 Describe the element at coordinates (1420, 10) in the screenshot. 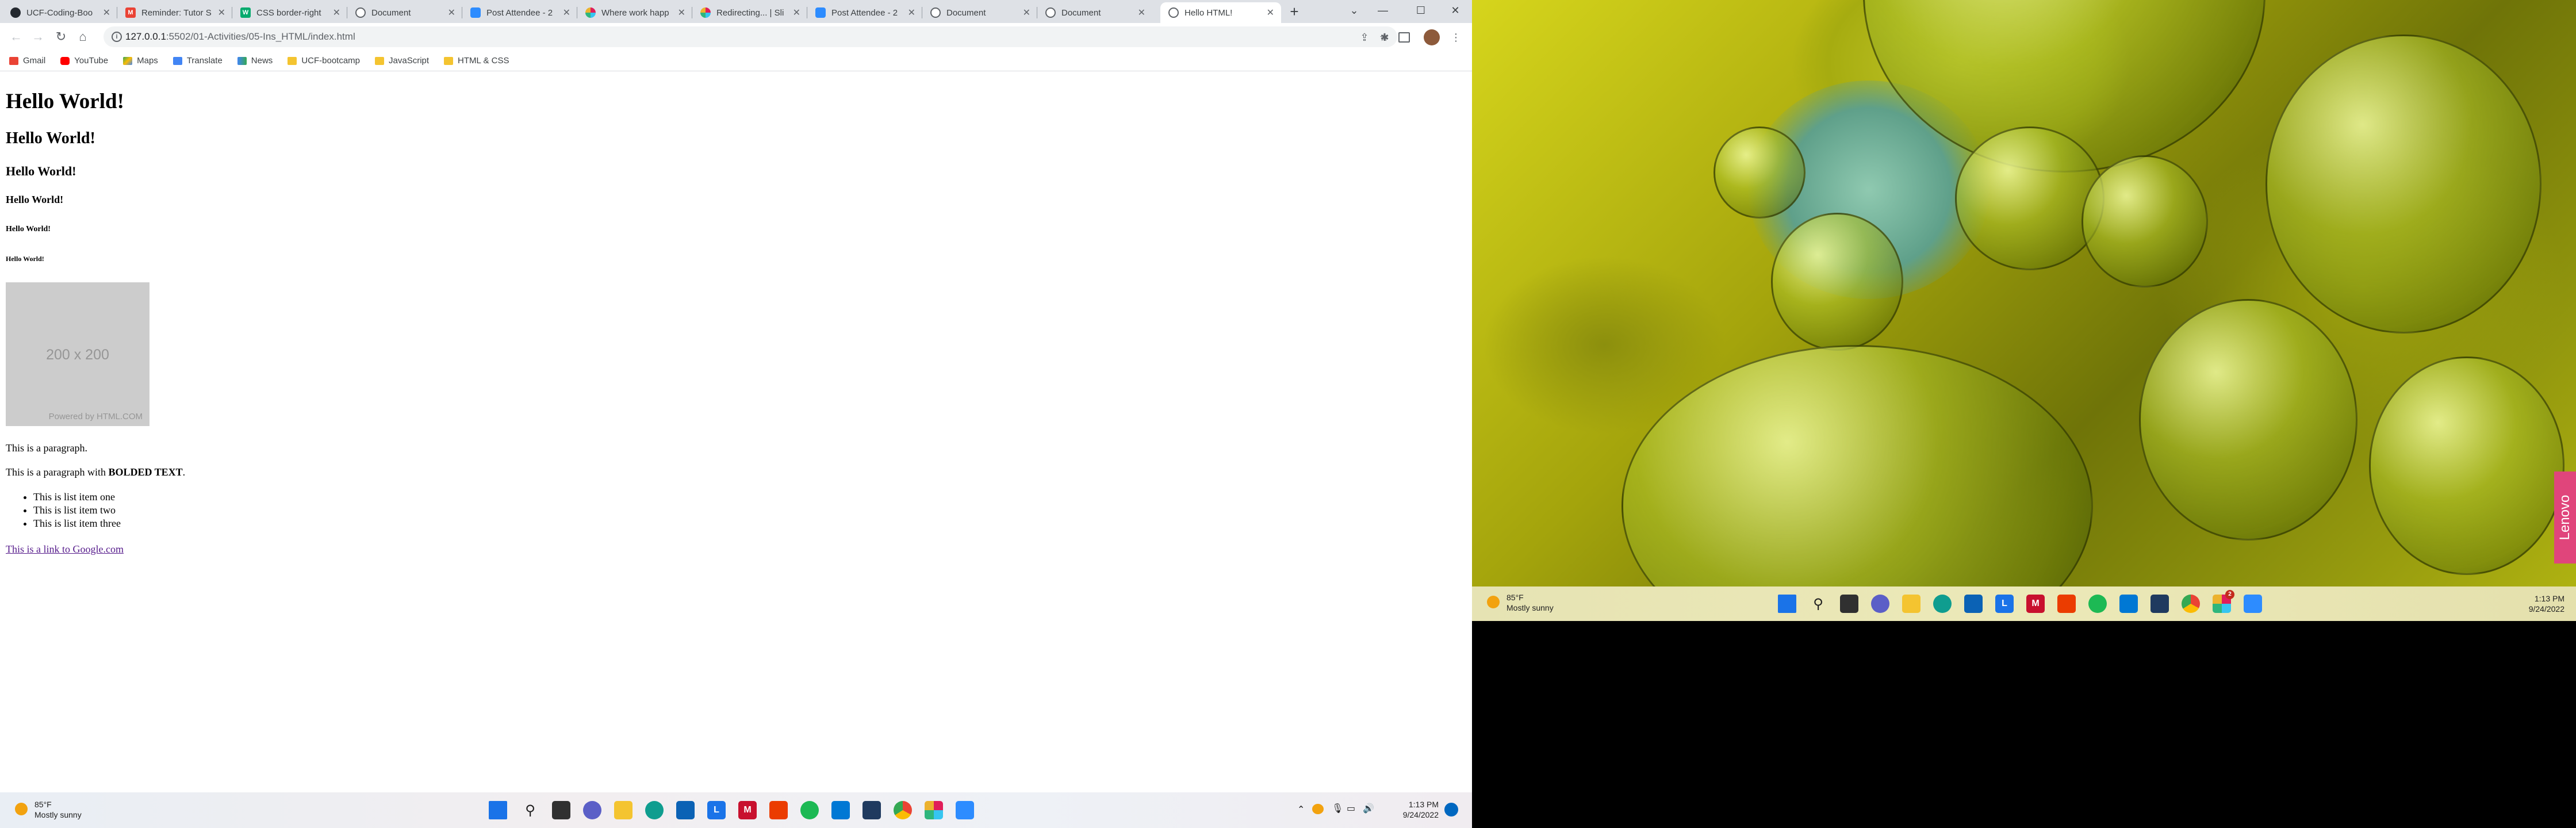

I see `maximize-button: ☐` at that location.